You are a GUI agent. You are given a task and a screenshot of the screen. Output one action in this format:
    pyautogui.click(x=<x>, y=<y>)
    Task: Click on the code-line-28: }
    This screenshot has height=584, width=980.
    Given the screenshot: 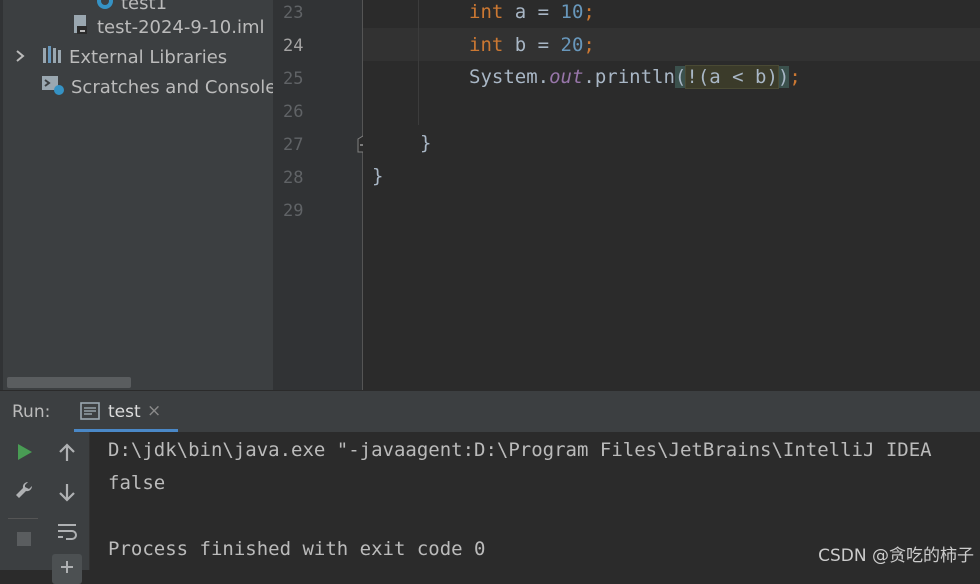 What is the action you would take?
    pyautogui.click(x=377, y=176)
    